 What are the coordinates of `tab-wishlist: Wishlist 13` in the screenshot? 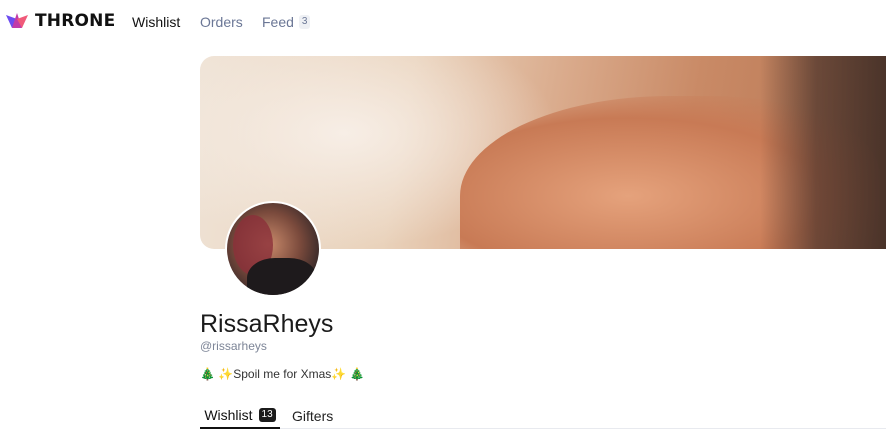 It's located at (240, 416).